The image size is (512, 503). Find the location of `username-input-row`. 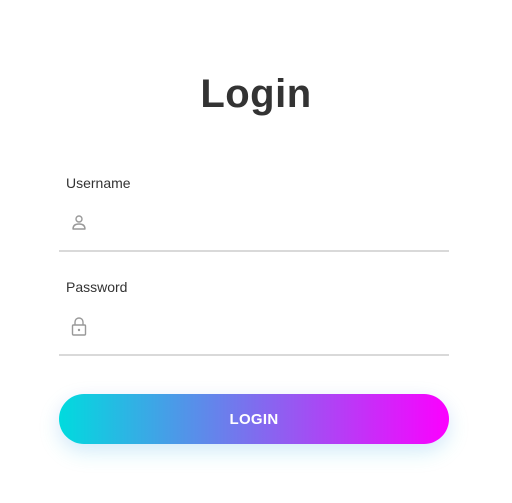

username-input-row is located at coordinates (254, 222).